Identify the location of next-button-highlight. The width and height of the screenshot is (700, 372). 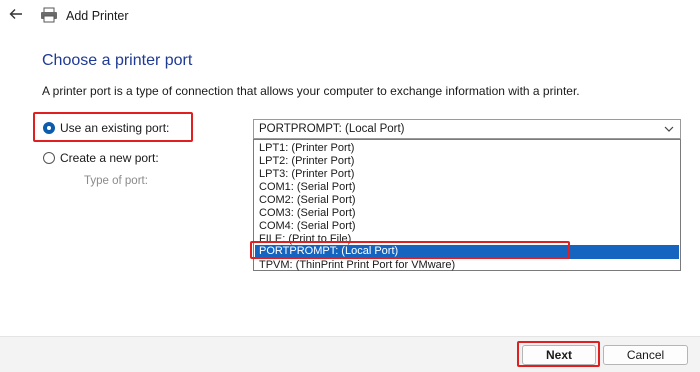
(558, 354).